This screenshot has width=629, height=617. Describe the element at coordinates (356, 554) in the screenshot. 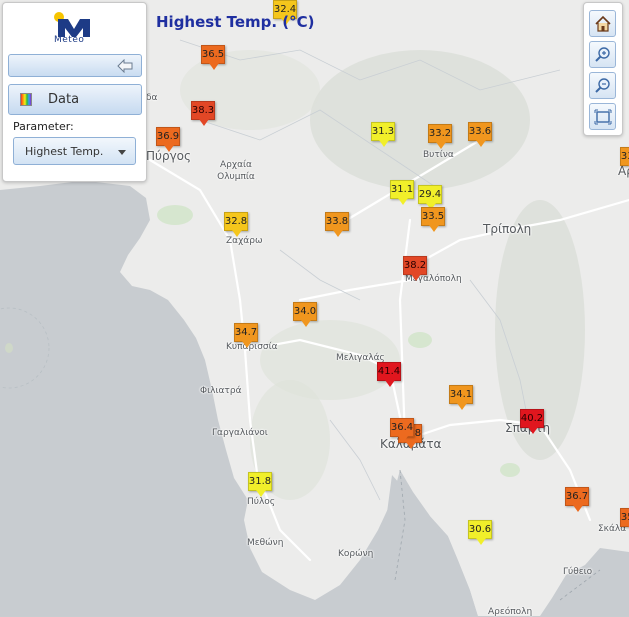

I see `place-label: Κορώνη` at that location.